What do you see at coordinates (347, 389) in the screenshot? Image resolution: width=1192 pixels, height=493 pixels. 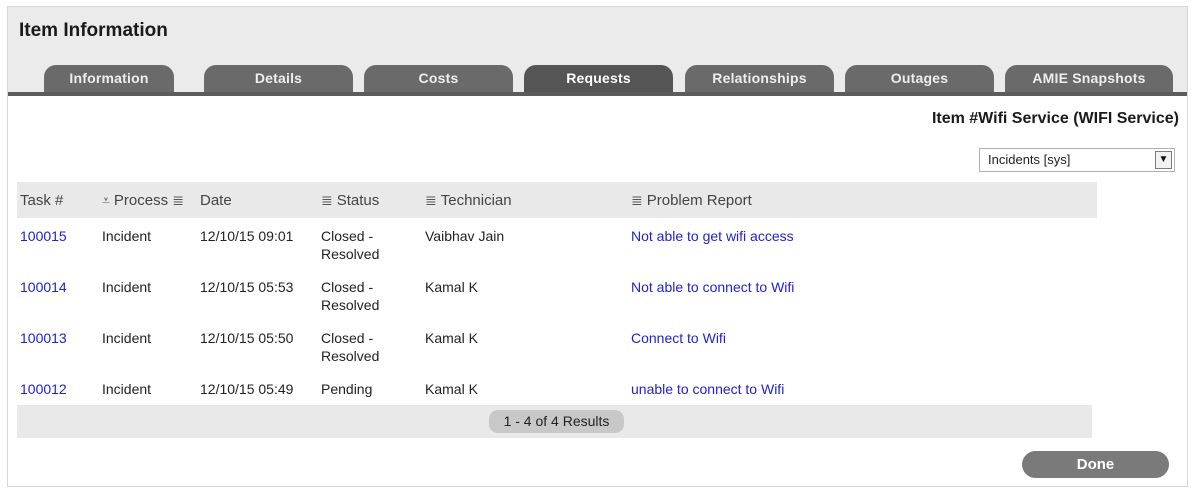 I see `status-cell: Pending` at bounding box center [347, 389].